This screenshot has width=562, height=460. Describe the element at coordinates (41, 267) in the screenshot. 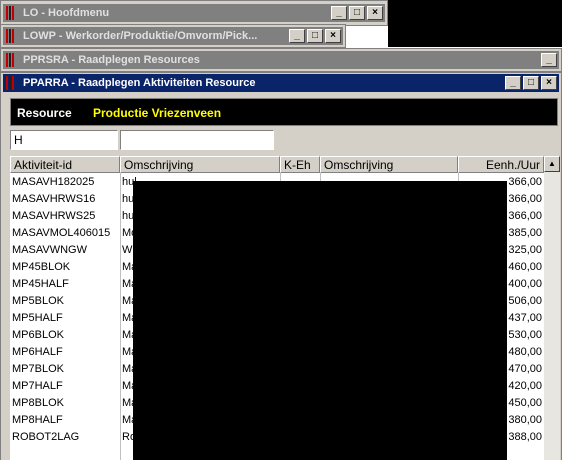

I see `cell-aktiviteit-id: MP45BLOK` at that location.